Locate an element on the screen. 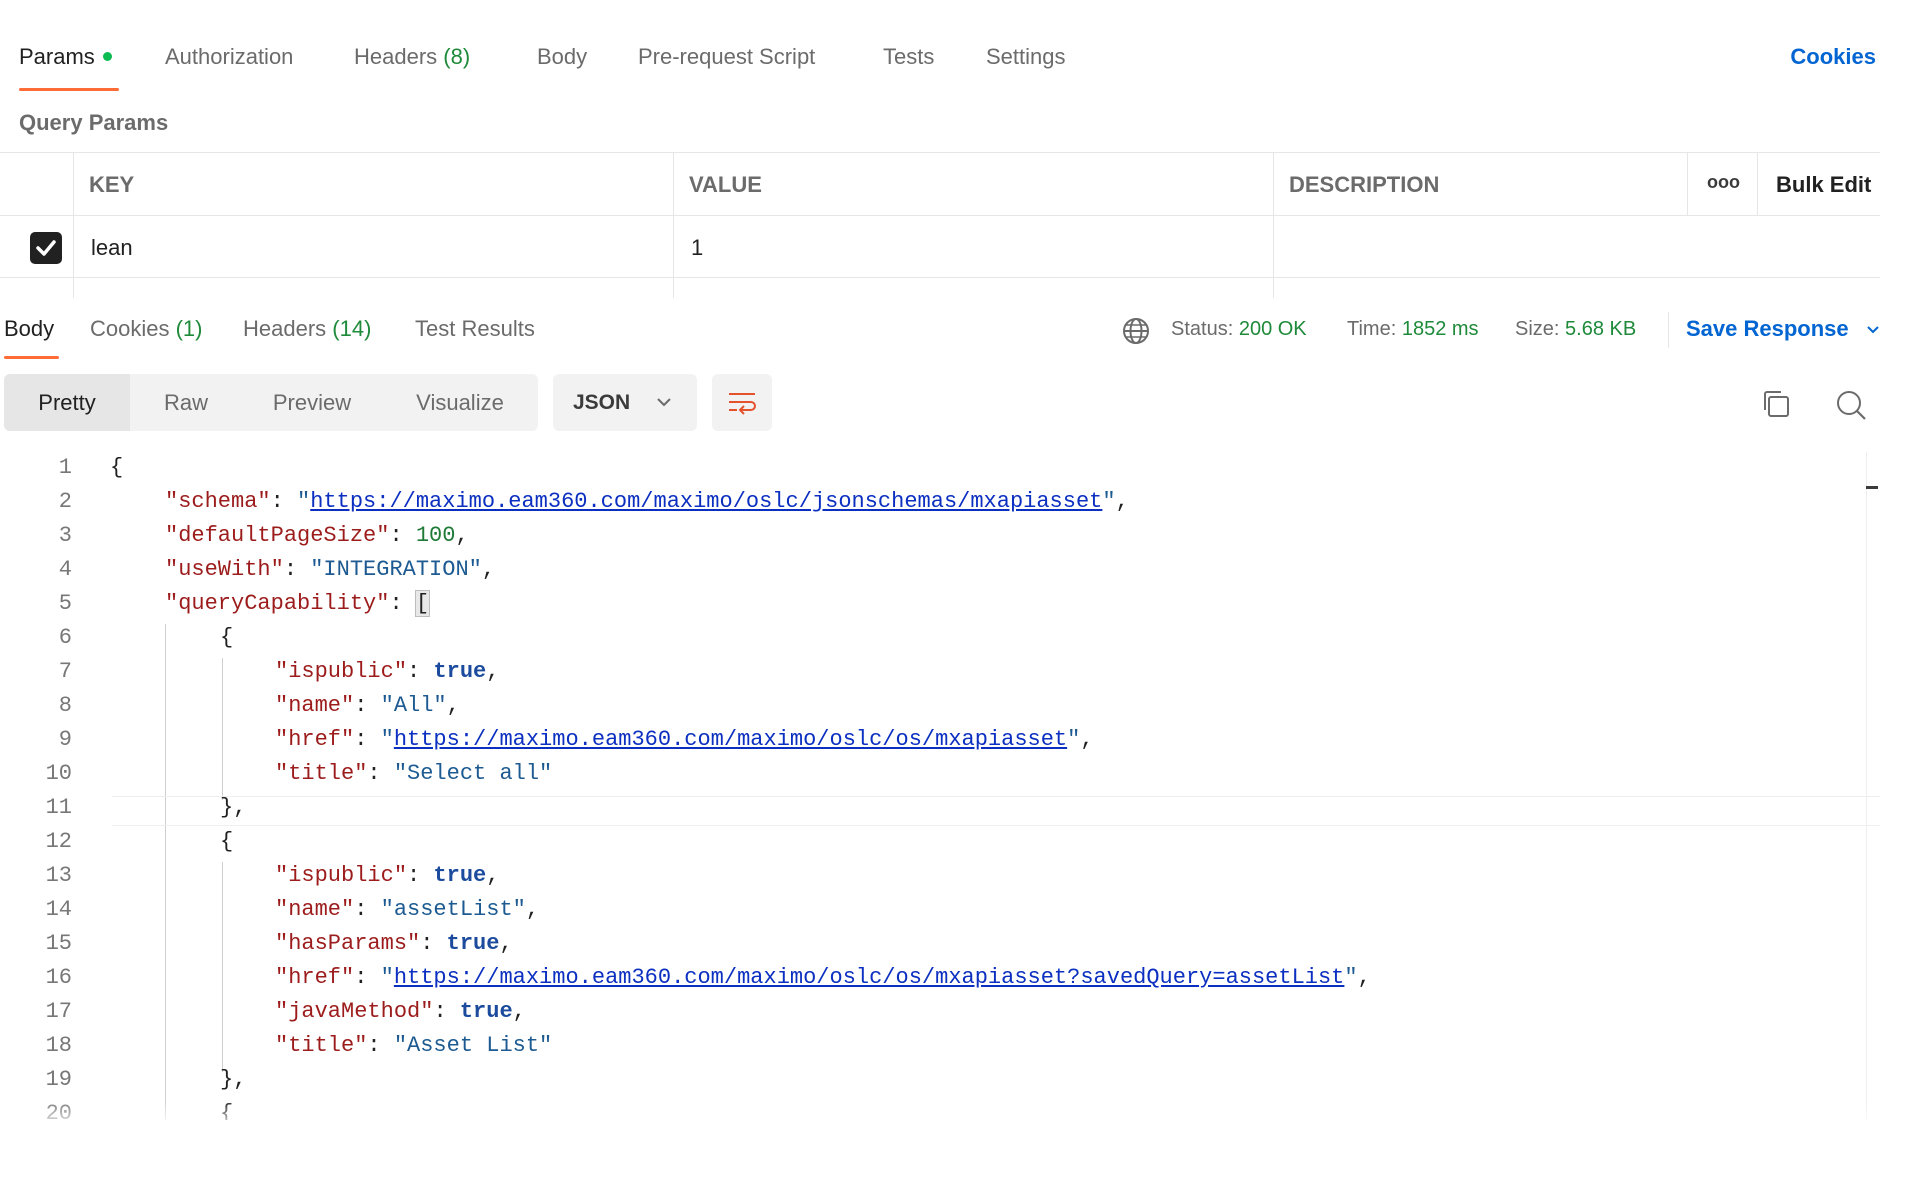 This screenshot has width=1914, height=1178. active-tab-indicator is located at coordinates (69, 89).